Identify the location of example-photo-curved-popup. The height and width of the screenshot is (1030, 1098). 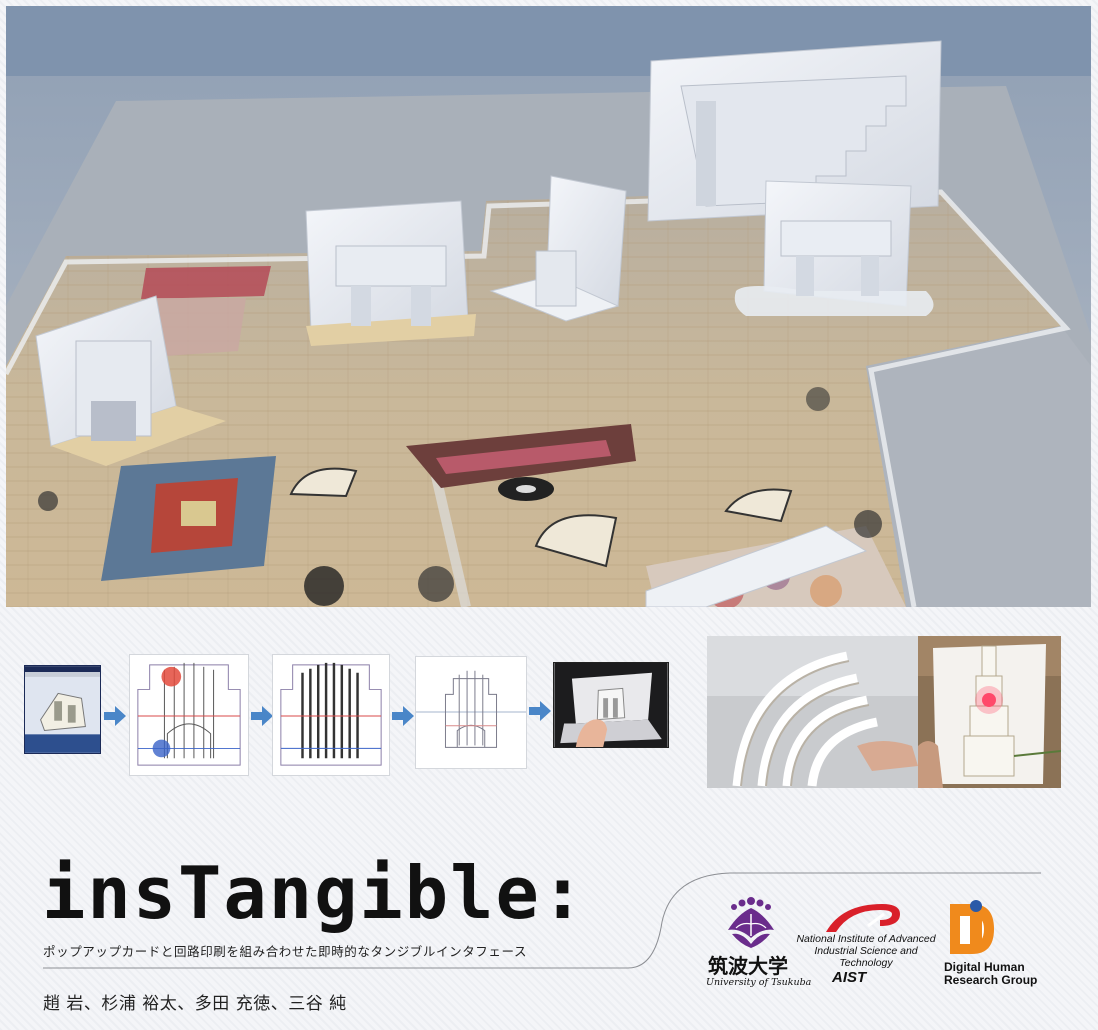
(812, 712).